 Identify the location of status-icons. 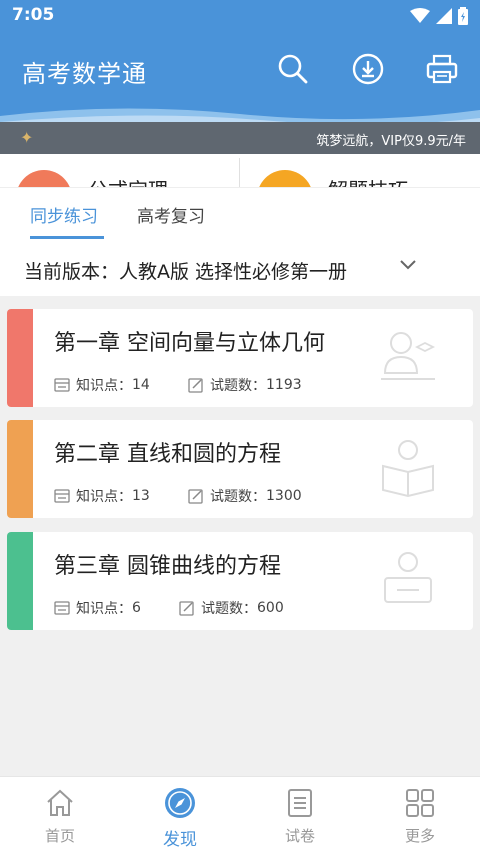
(439, 16).